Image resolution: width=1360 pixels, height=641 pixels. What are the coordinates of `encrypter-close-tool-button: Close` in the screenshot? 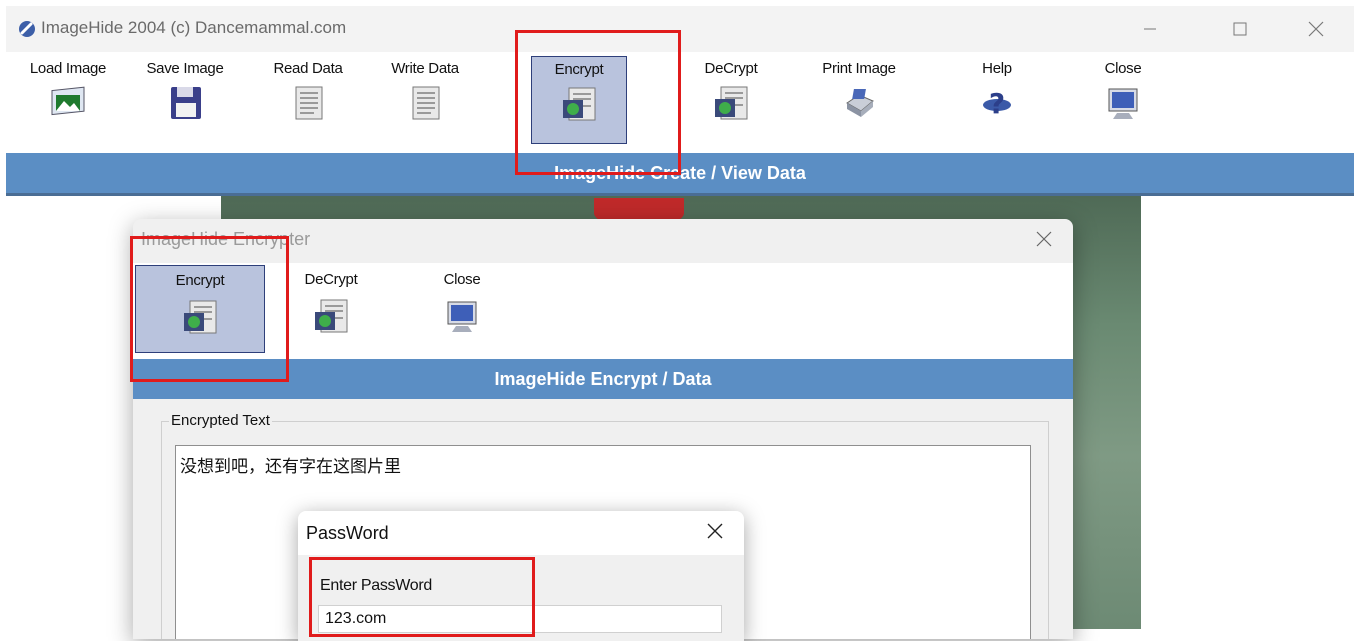 It's located at (462, 309).